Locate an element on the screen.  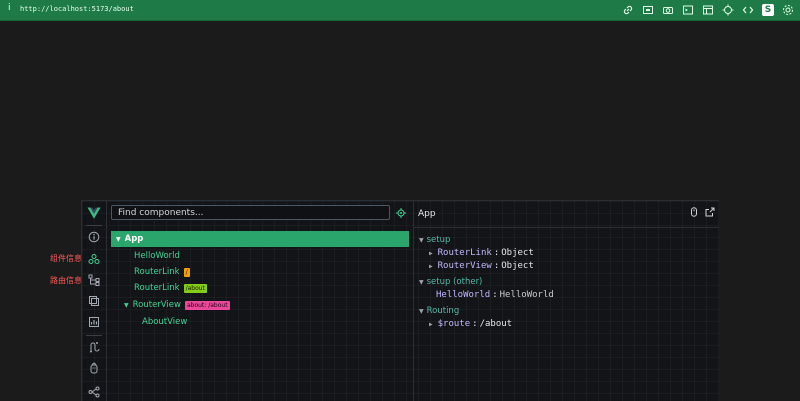
devtools-side-rail is located at coordinates (94, 301).